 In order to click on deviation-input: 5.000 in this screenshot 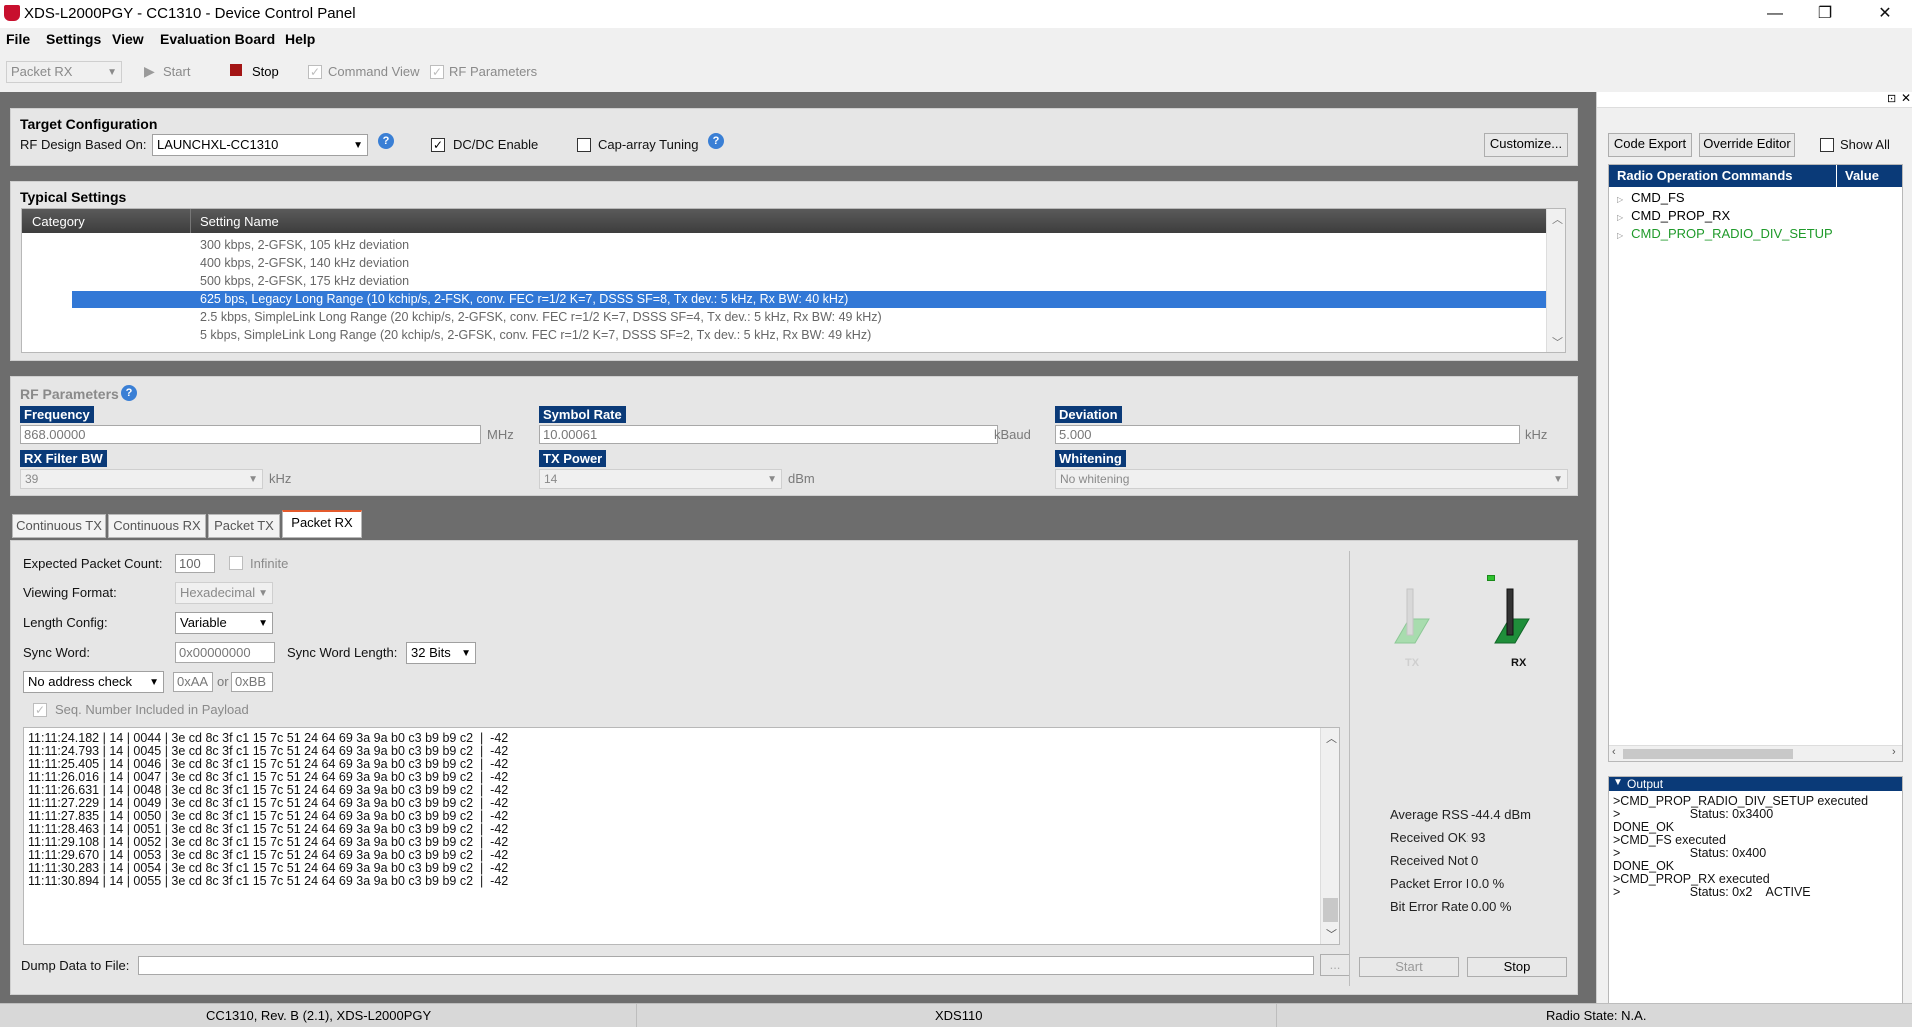, I will do `click(1287, 434)`.